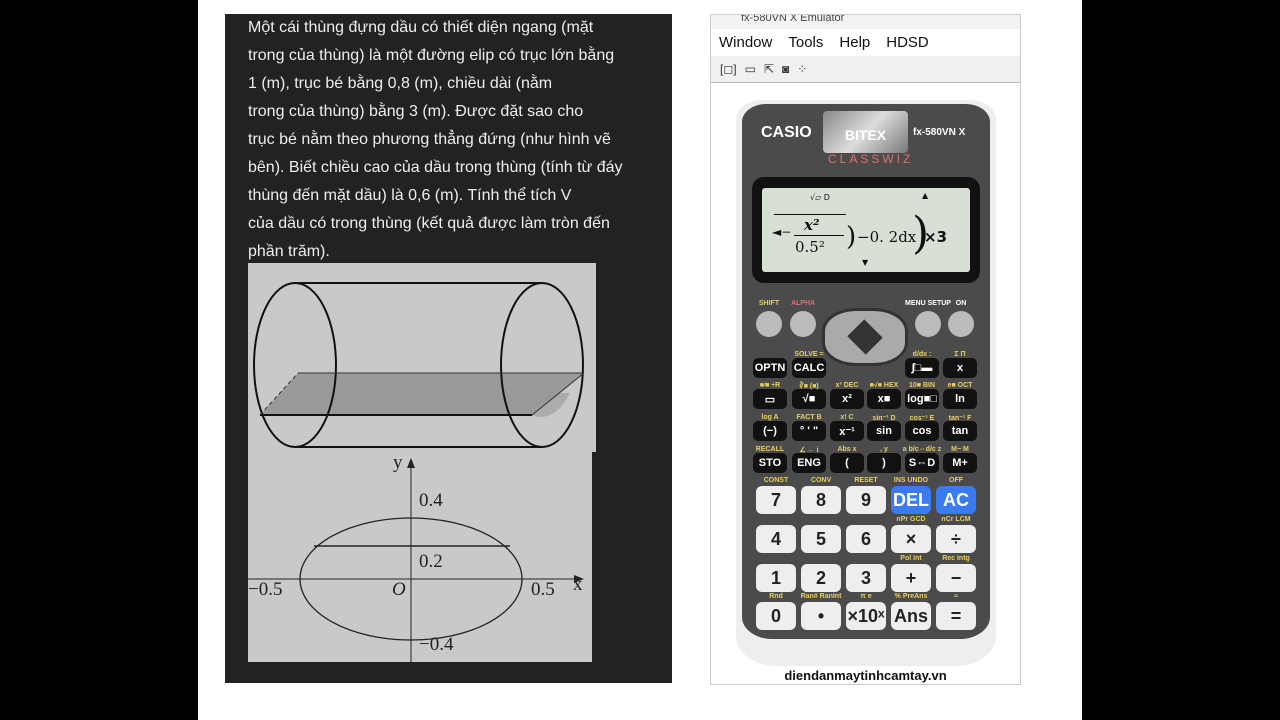  Describe the element at coordinates (866, 616) in the screenshot. I see `key-×10ˣ: ×10ˣ` at that location.